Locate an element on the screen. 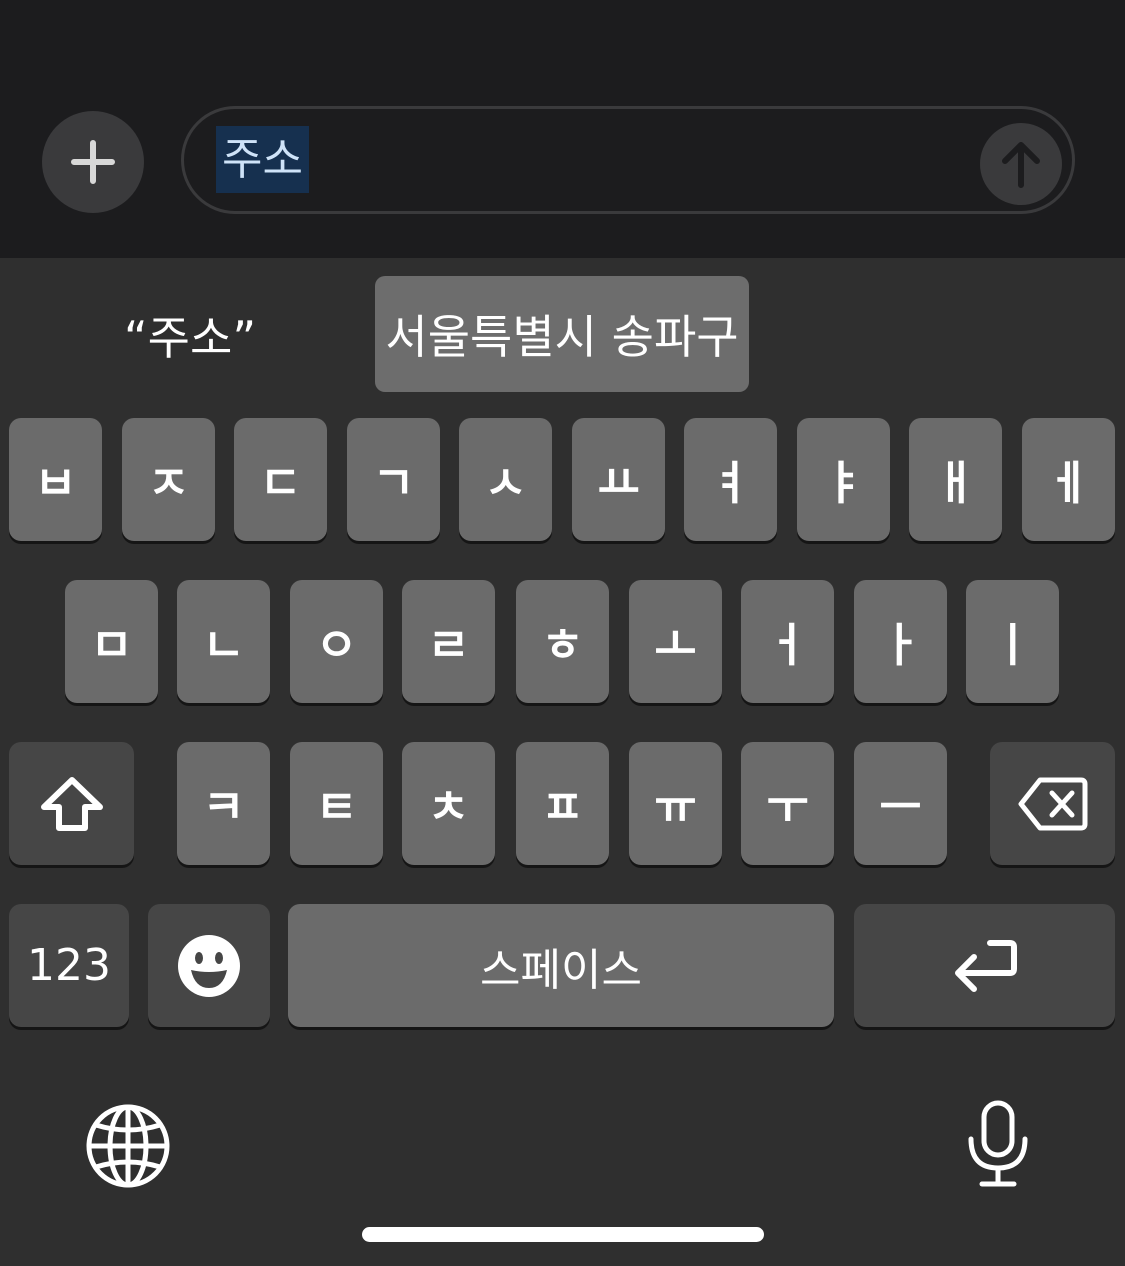  delete-icon is located at coordinates (1052, 803).